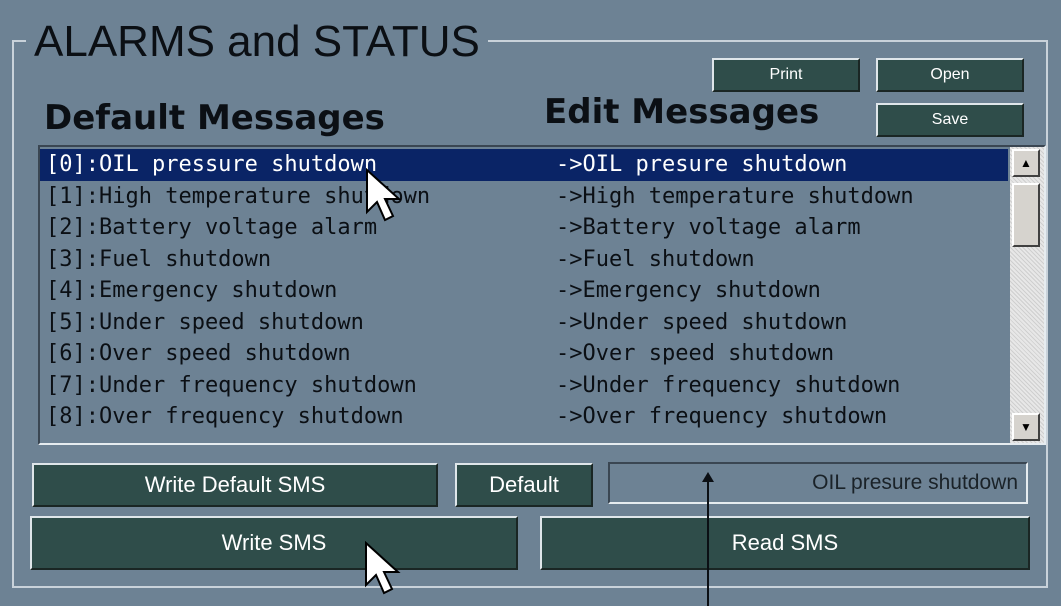 This screenshot has width=1061, height=606. I want to click on default-message-text: [5]:Under speed shutdown, so click(205, 322).